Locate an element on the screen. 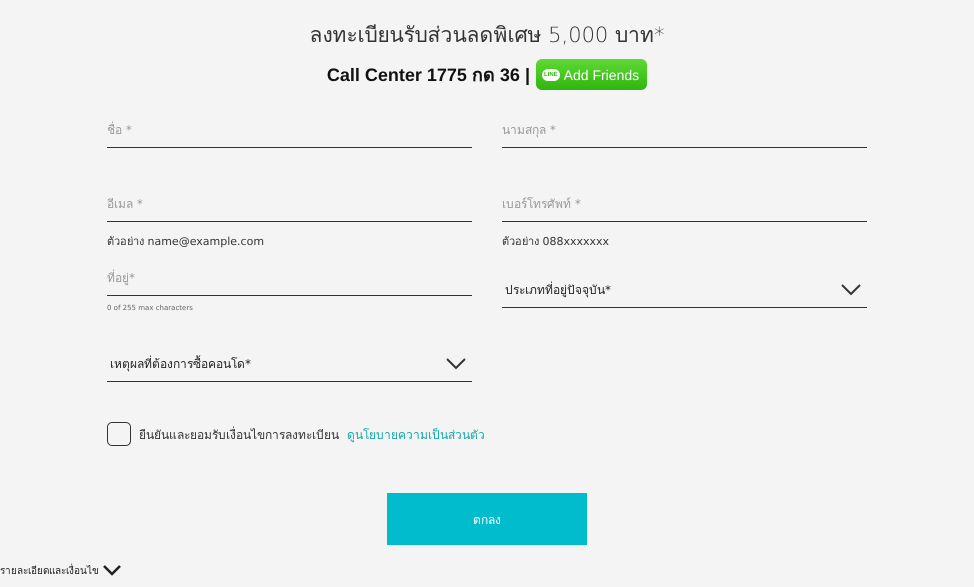 The width and height of the screenshot is (974, 587). consent-label: ยืนยันและยอมรับเงื่อนไขการลงทะเบียน is located at coordinates (239, 435).